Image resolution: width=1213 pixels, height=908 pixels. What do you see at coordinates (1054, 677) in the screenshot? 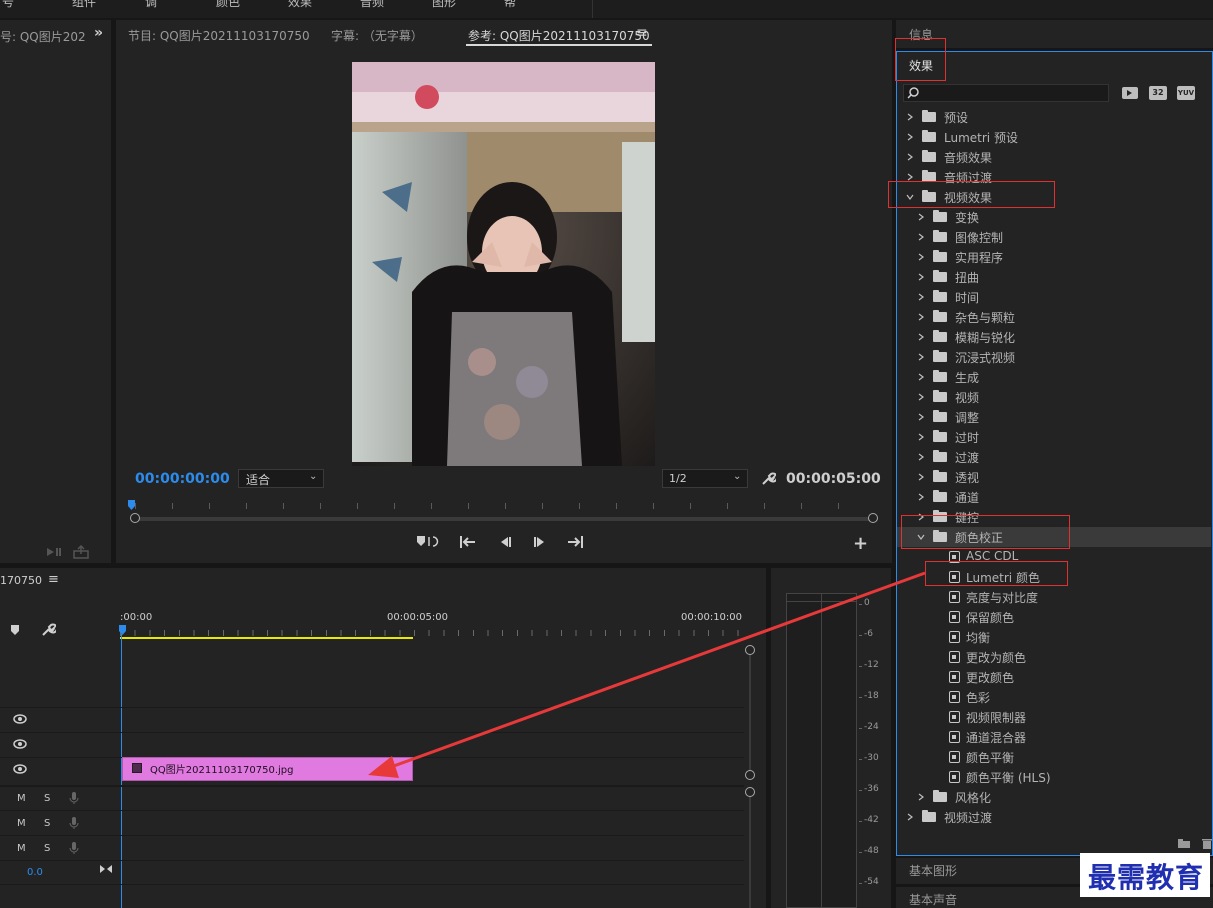
I see `effects-tree-item: 更改颜色` at bounding box center [1054, 677].